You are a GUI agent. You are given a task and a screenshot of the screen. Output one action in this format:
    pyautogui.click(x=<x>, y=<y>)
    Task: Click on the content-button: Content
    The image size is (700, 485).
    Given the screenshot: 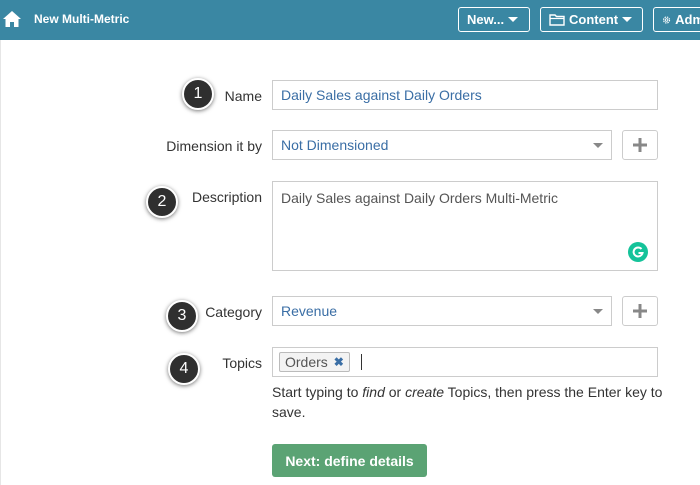 What is the action you would take?
    pyautogui.click(x=591, y=19)
    